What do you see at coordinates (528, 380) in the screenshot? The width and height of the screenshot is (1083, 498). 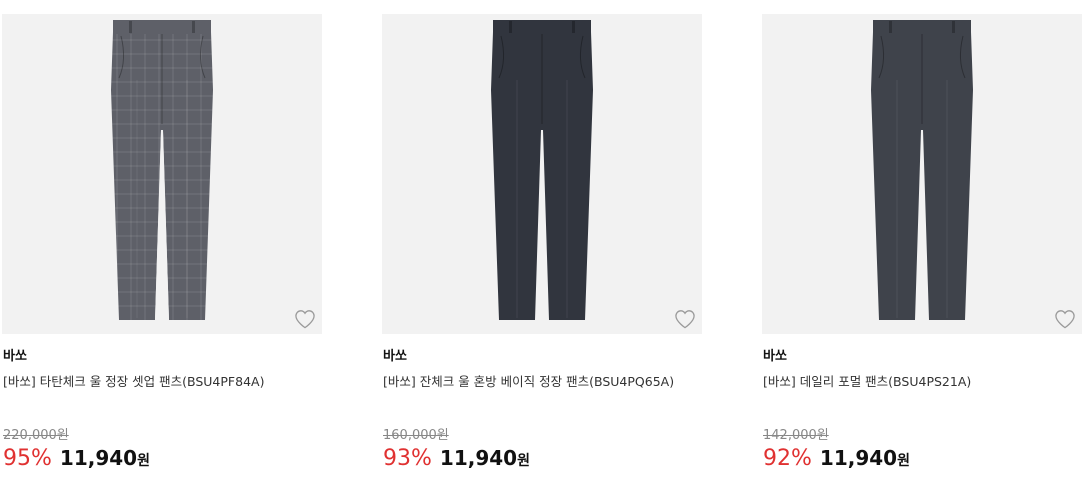 I see `product-title: [바쏘] 잔체크 울 혼방 베이직 정장 팬츠(BSU4PQ65A)` at bounding box center [528, 380].